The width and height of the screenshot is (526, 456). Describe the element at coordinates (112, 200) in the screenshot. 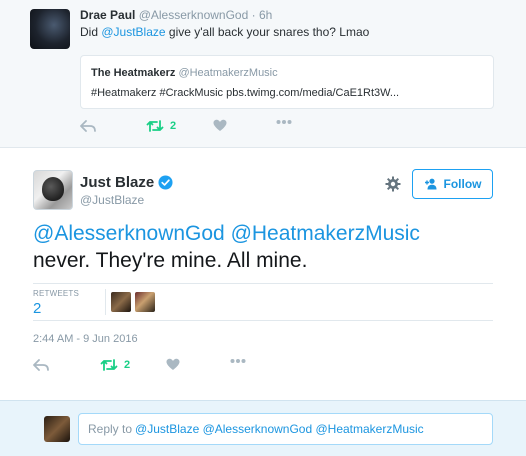

I see `main-author-handle: @JustBlaze` at that location.